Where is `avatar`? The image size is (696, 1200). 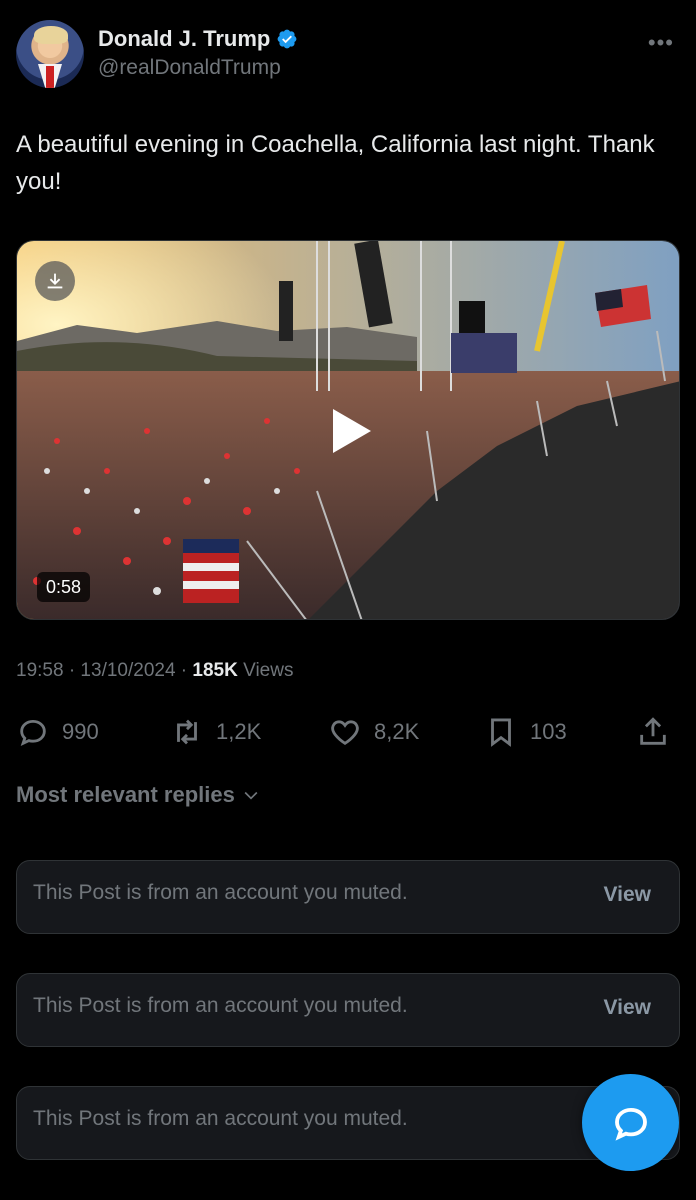
avatar is located at coordinates (50, 54).